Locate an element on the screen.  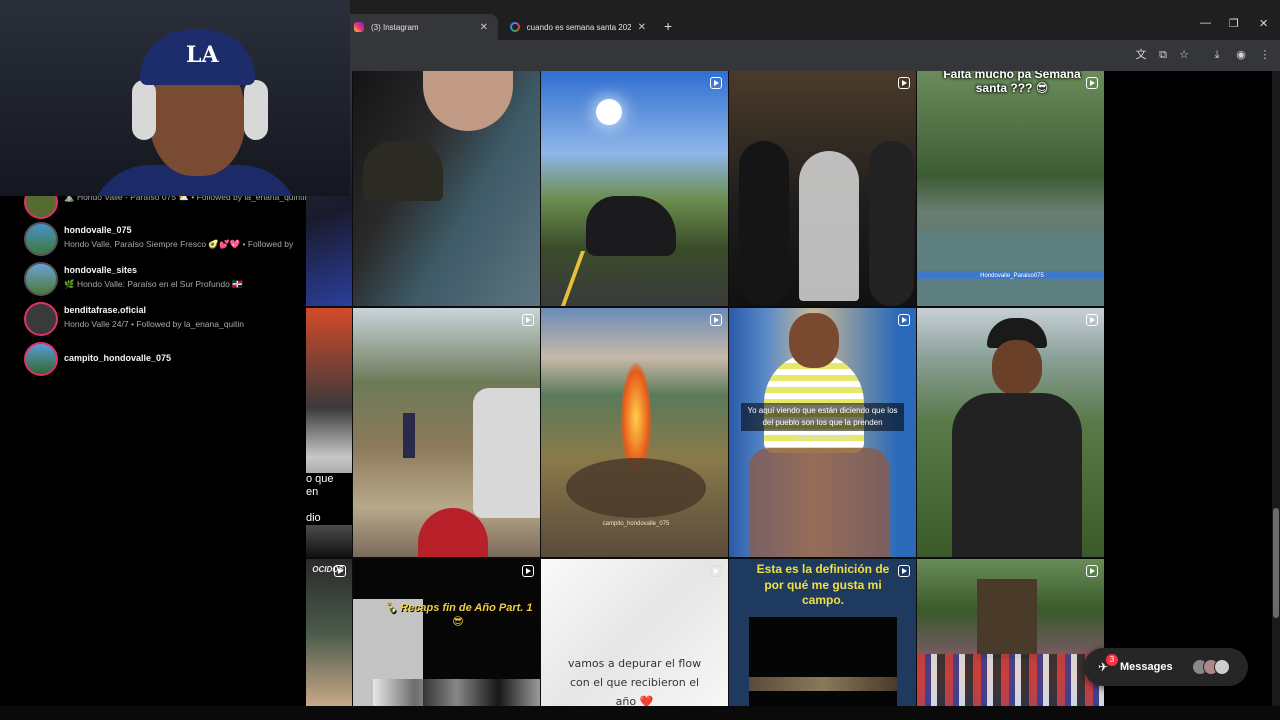
new-tab-button: + is located at coordinates (668, 26).